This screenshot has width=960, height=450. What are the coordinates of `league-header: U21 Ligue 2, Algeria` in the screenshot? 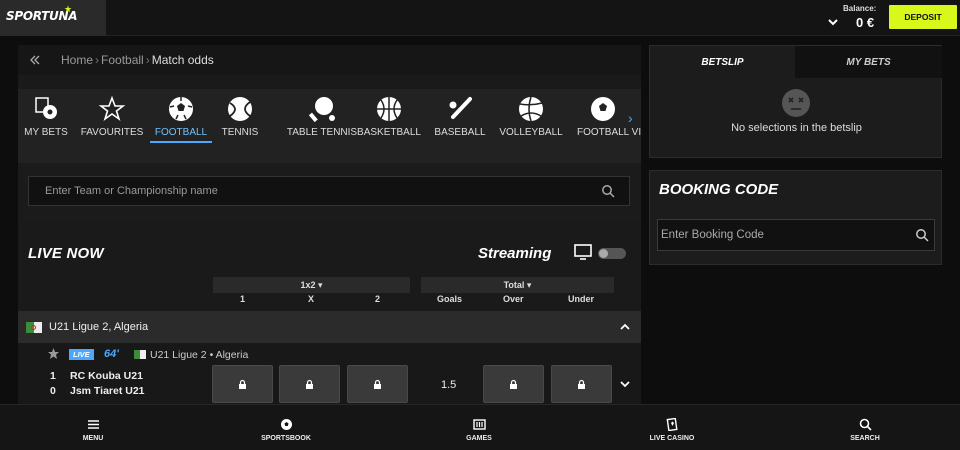 It's located at (329, 327).